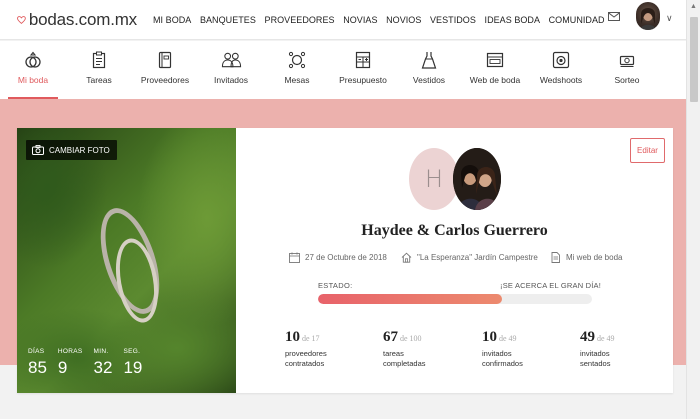  Describe the element at coordinates (363, 70) in the screenshot. I see `tab-presupuesto: Presupuesto` at that location.